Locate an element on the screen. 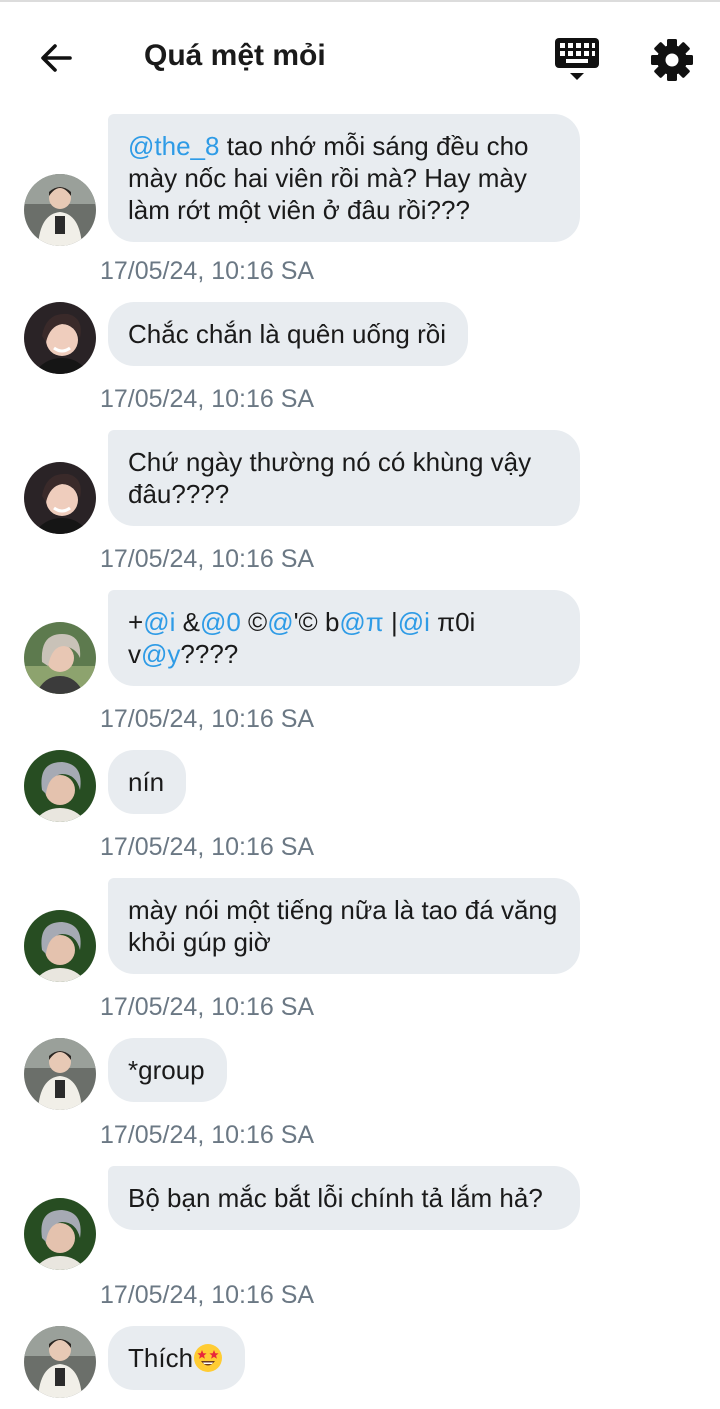 This screenshot has width=720, height=1409. chat-header: Quá mệt mỏi is located at coordinates (360, 56).